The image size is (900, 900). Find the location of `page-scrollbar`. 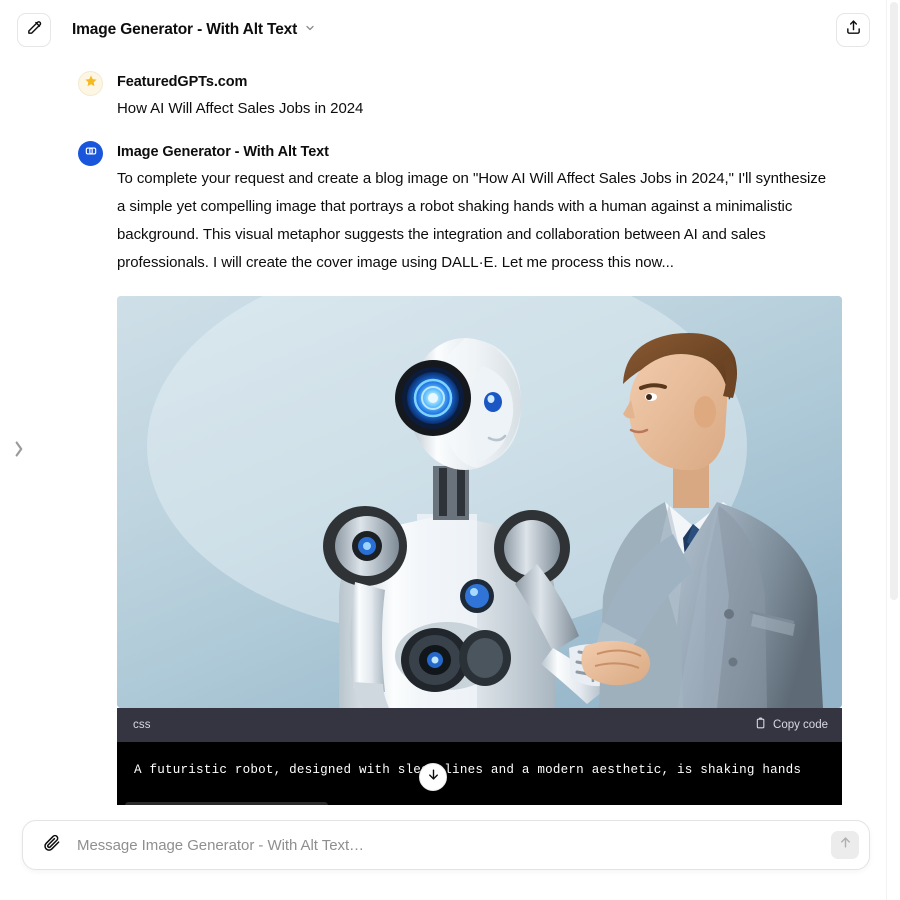

page-scrollbar is located at coordinates (893, 450).